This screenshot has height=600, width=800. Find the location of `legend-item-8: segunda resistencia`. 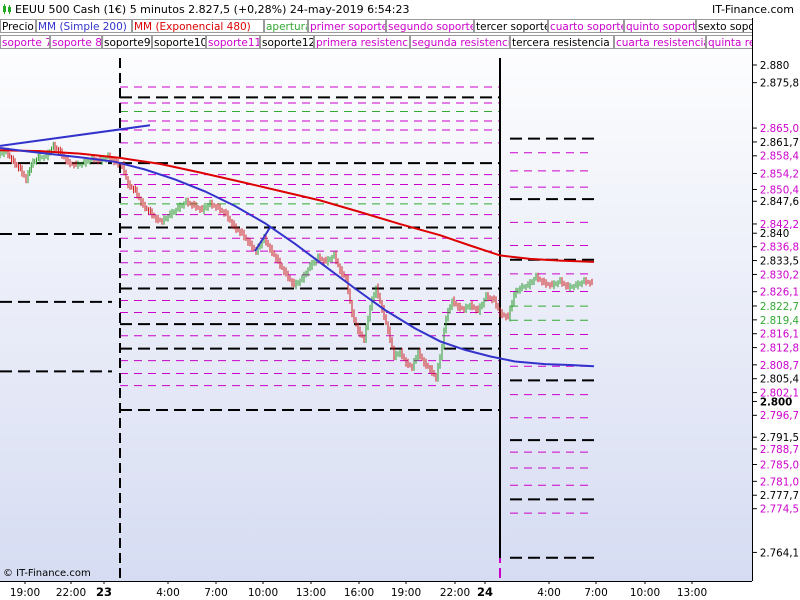

legend-item-8: segunda resistencia is located at coordinates (460, 42).